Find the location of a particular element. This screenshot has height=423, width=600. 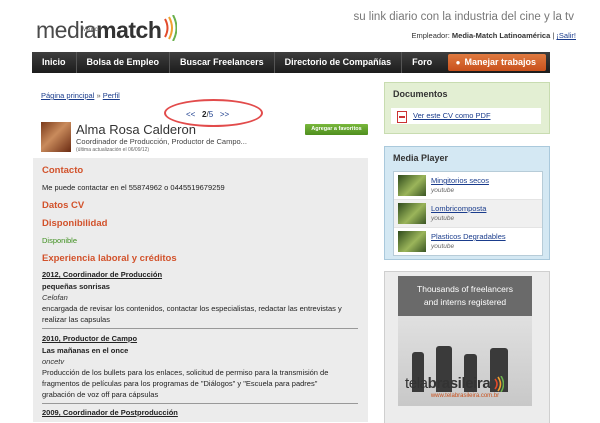

media-player-title: Media Player is located at coordinates (421, 158).